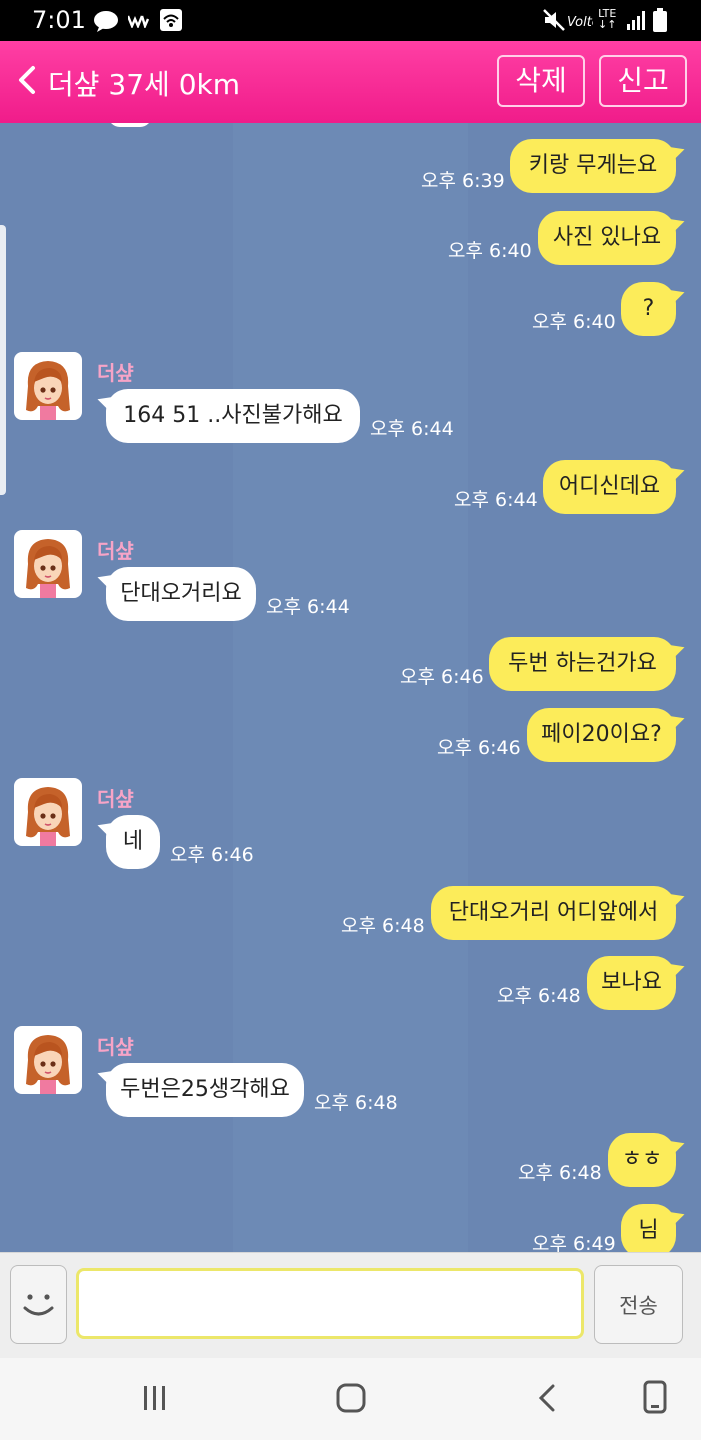 Image resolution: width=701 pixels, height=1440 pixels. What do you see at coordinates (3, 360) in the screenshot?
I see `scroll-edge-indicator` at bounding box center [3, 360].